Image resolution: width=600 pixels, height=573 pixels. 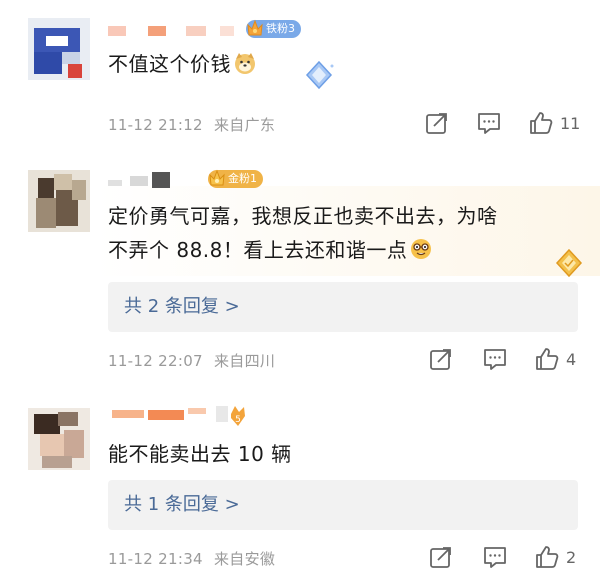 I want to click on fan-badge-label: 金粉1, so click(x=242, y=178).